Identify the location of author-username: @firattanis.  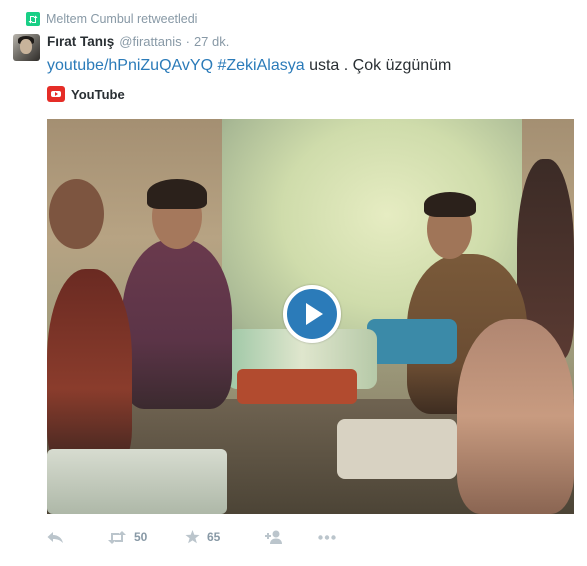
(150, 41).